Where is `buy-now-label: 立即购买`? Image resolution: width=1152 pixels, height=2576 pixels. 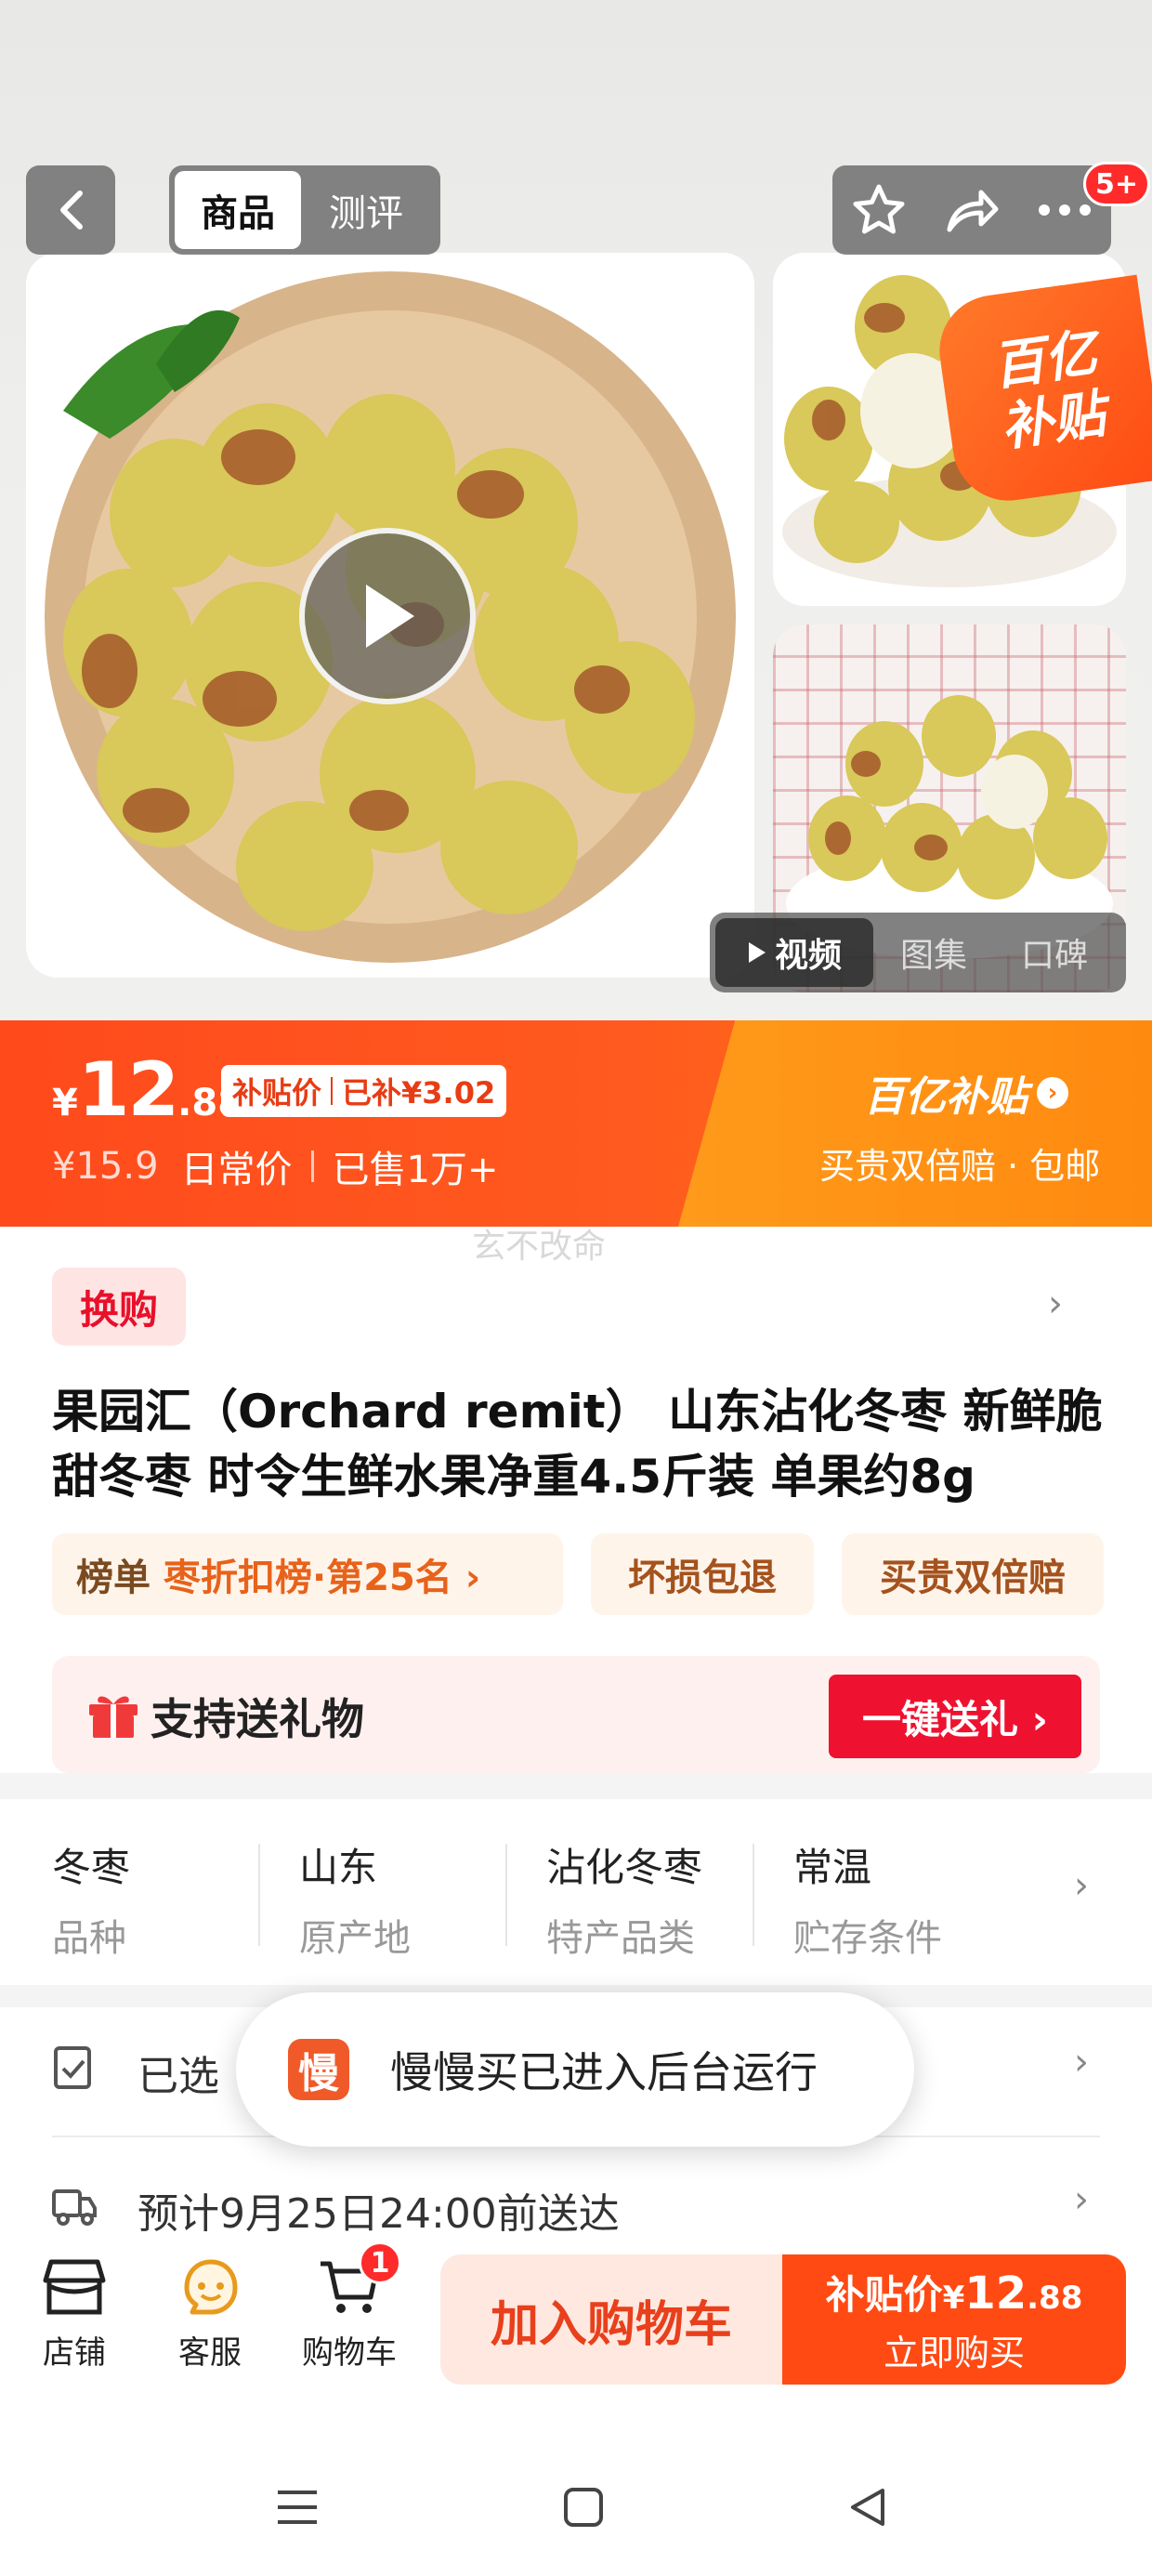
buy-now-label: 立即购买 is located at coordinates (954, 2353).